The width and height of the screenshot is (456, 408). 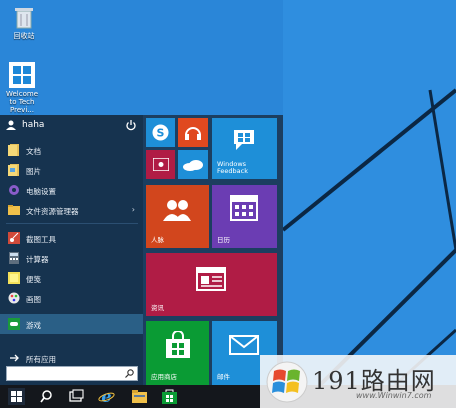 What do you see at coordinates (71, 238) in the screenshot?
I see `menu-item-snipping-tool: 截图工具` at bounding box center [71, 238].